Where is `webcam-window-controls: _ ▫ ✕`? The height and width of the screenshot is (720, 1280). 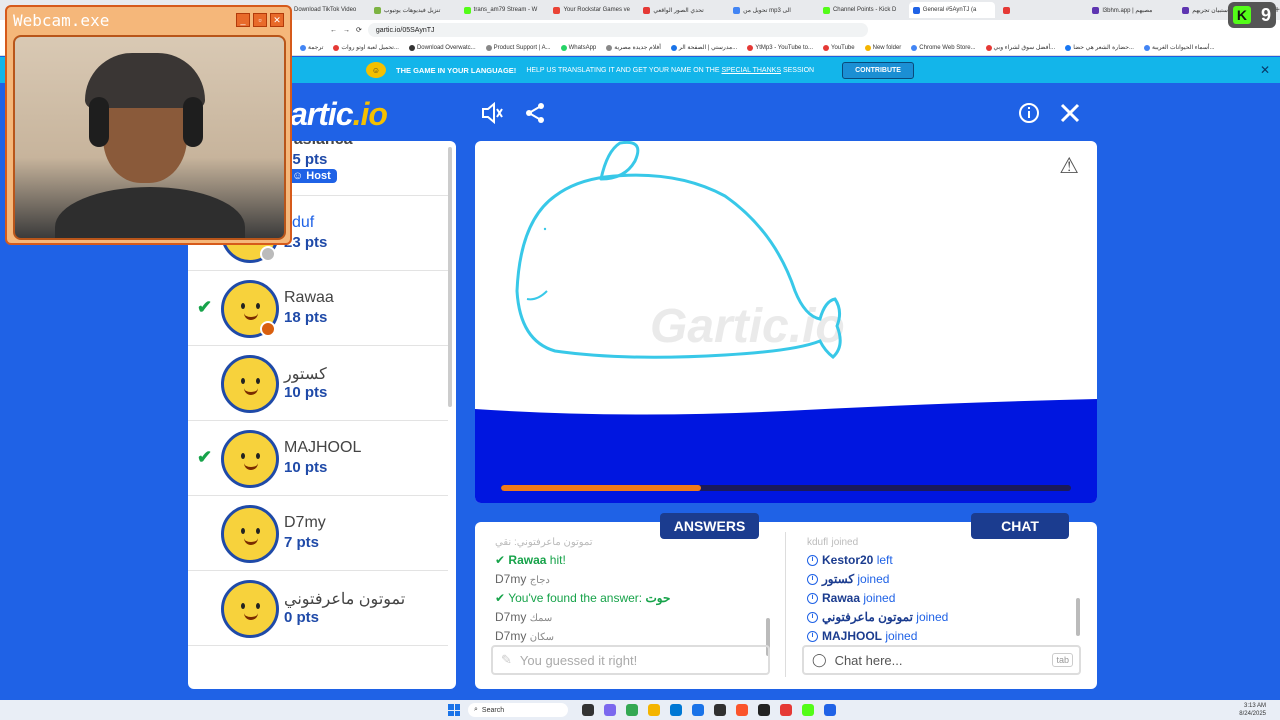
webcam-window-controls: _ ▫ ✕ is located at coordinates (260, 20).